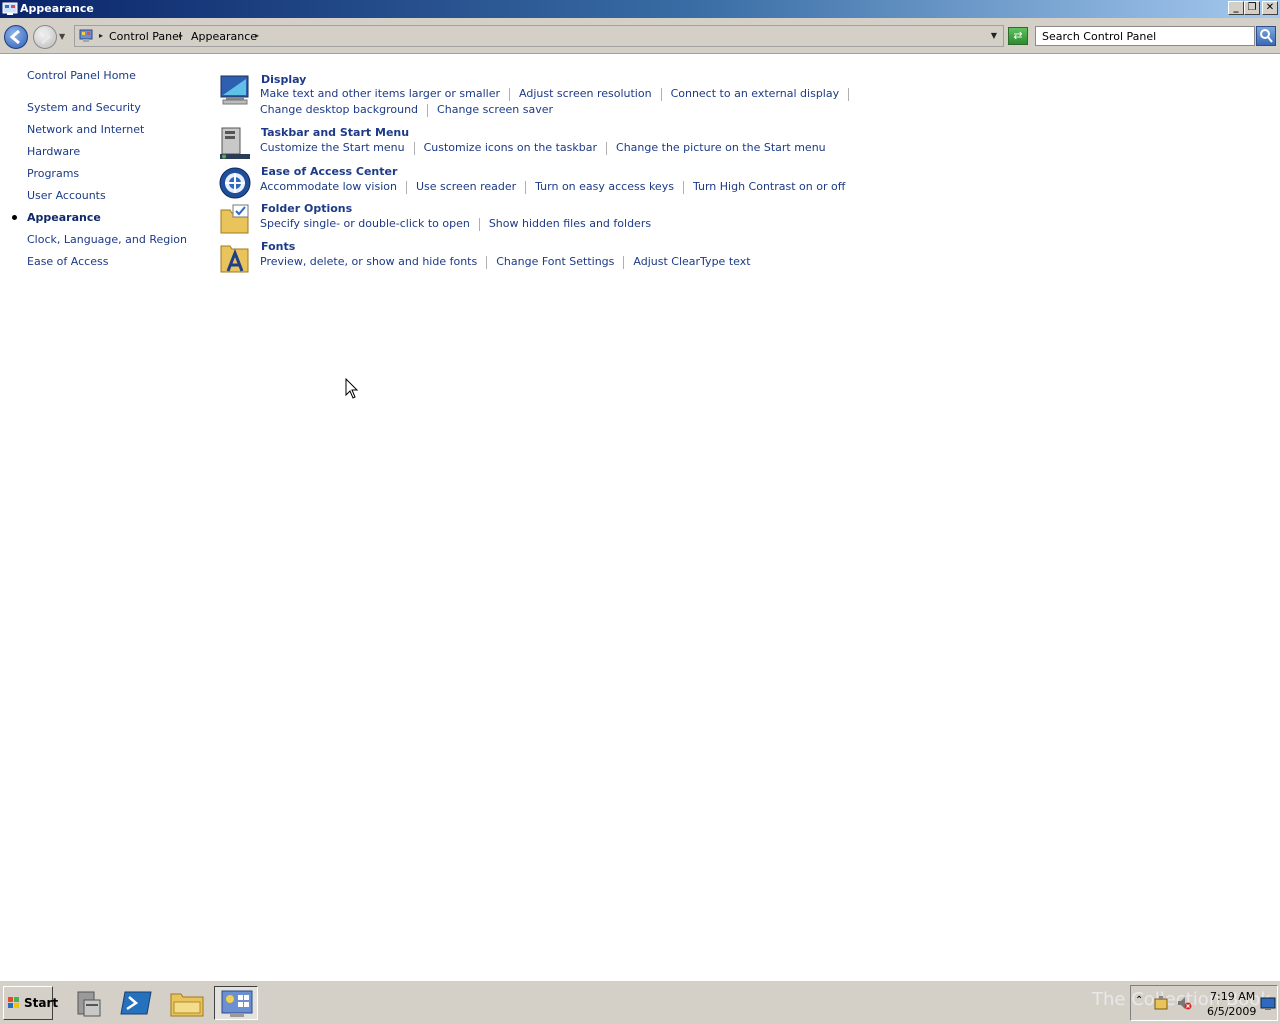 The image size is (1280, 1024). Describe the element at coordinates (691, 261) in the screenshot. I see `link-cleartype: Adjust ClearType text` at that location.